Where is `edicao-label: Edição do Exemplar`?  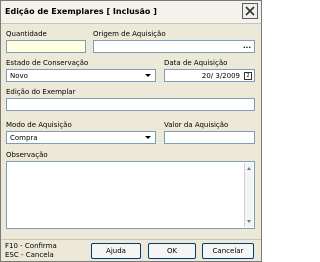
edicao-label: Edição do Exemplar is located at coordinates (41, 92).